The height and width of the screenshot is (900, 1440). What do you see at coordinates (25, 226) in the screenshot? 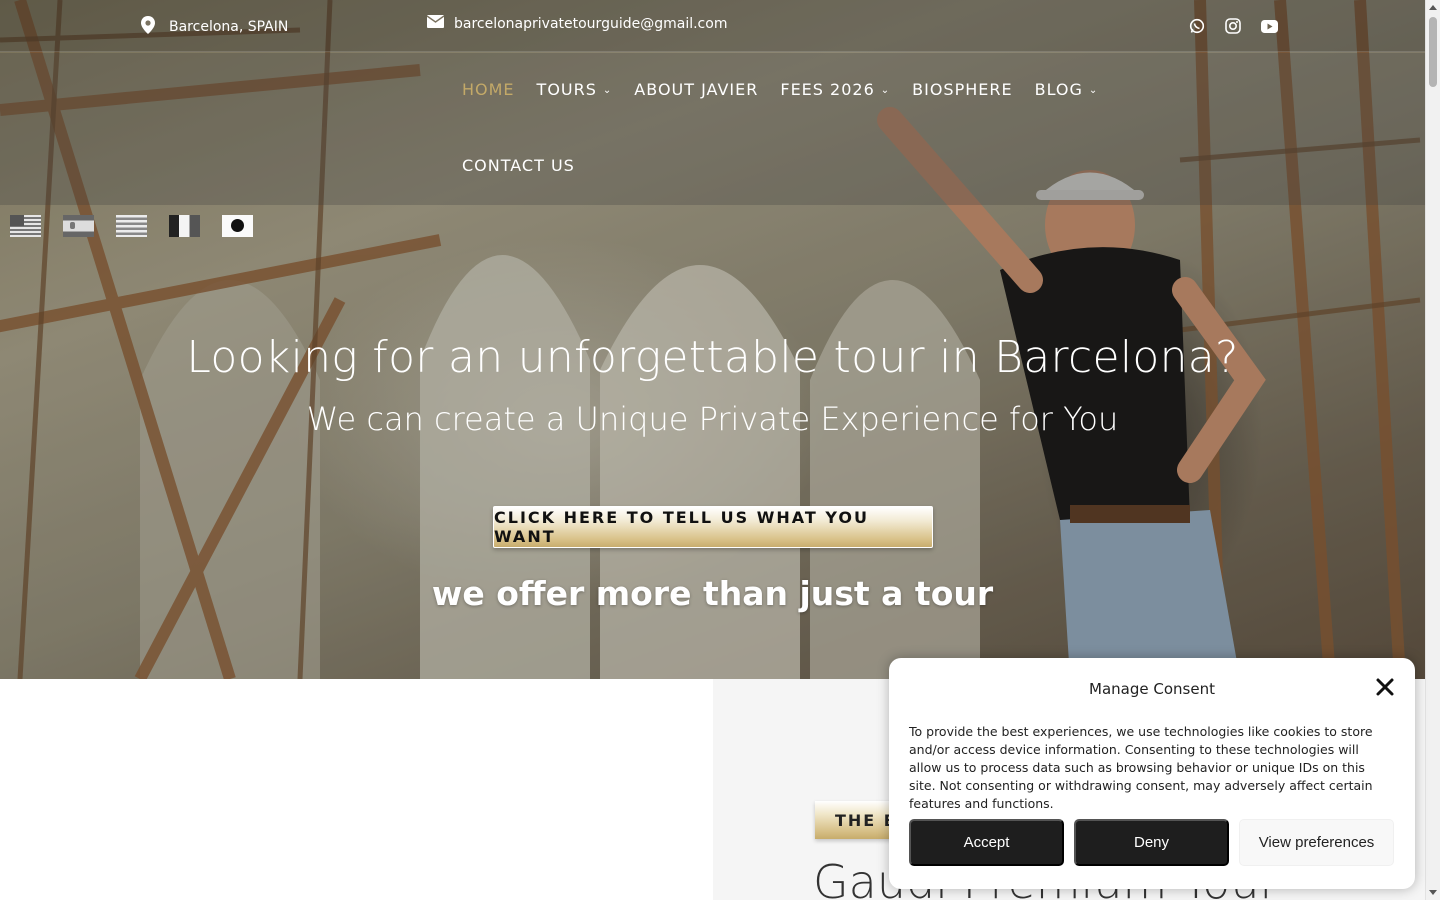
I see `english-flag-icon` at bounding box center [25, 226].